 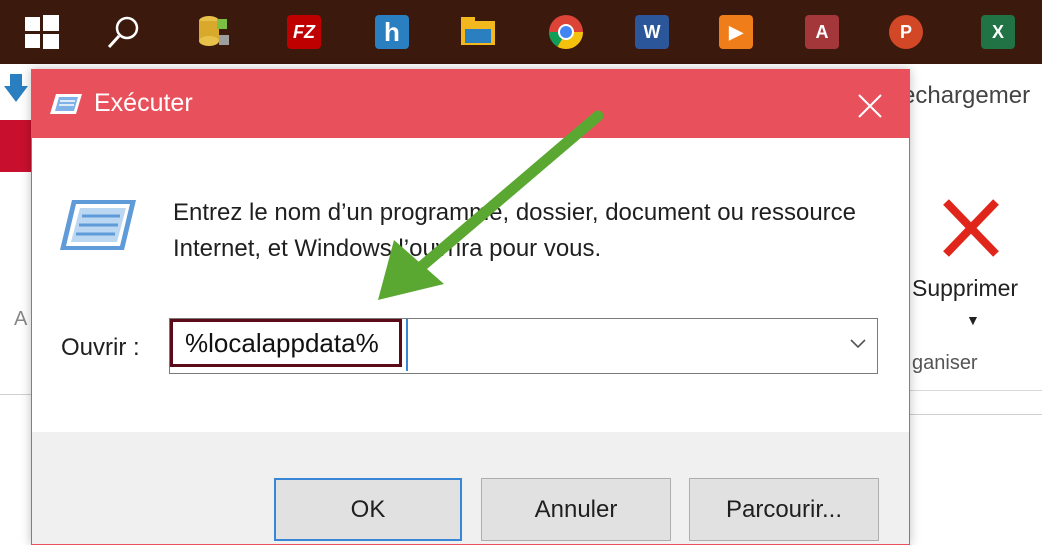 What do you see at coordinates (368, 509) in the screenshot?
I see `ok-button: OK` at bounding box center [368, 509].